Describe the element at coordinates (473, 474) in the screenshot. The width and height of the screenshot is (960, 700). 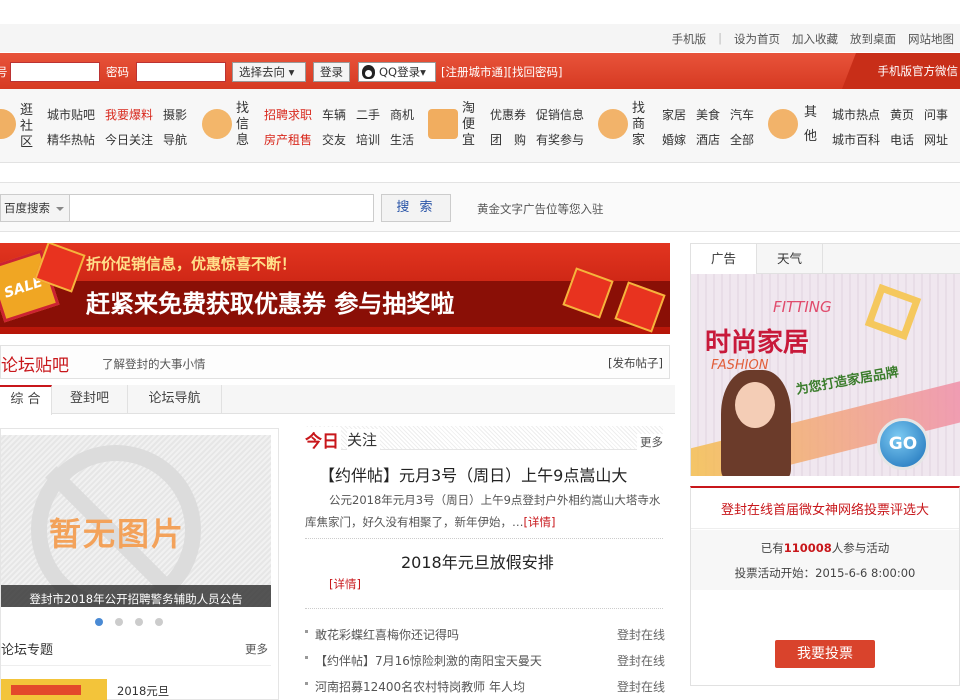
I see `focus-headline: 【约伴帖】元月3号（周日）上午9点嵩山大` at that location.